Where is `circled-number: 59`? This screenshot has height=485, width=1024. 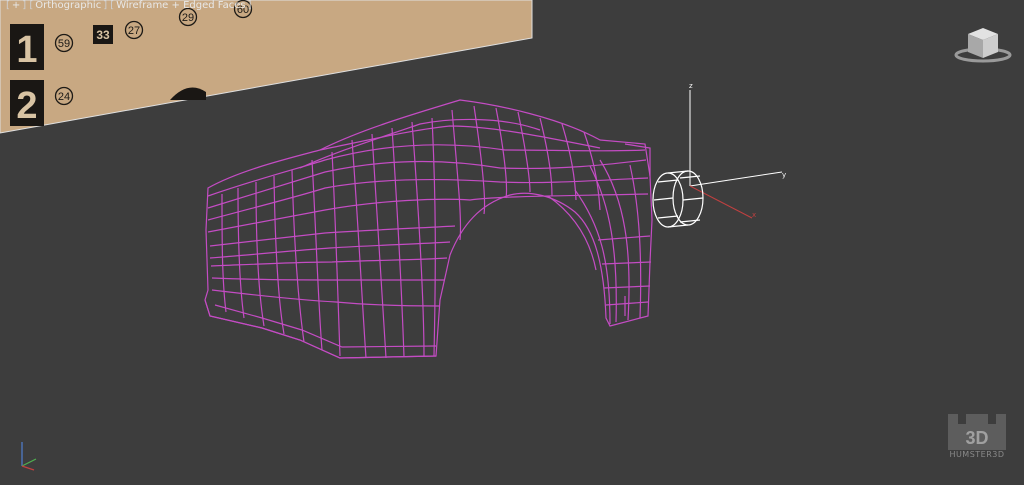 circled-number: 59 is located at coordinates (64, 44).